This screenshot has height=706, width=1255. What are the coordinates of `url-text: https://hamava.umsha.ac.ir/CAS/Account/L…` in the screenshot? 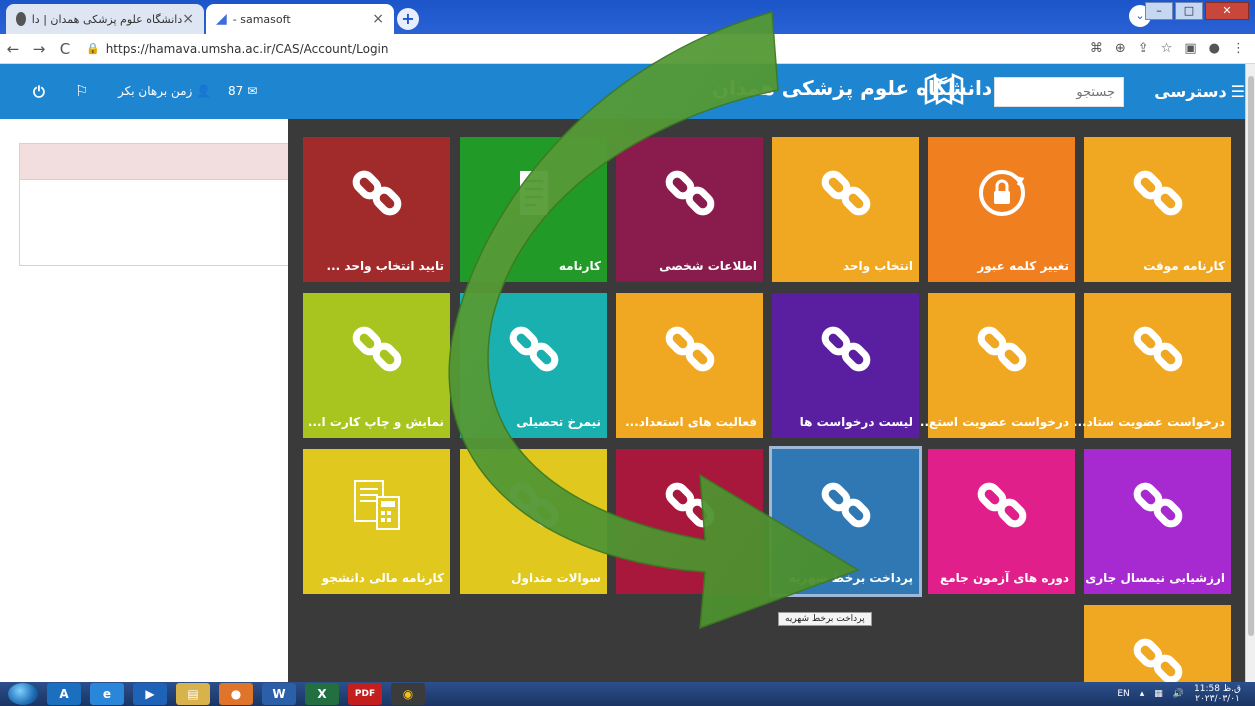 It's located at (247, 48).